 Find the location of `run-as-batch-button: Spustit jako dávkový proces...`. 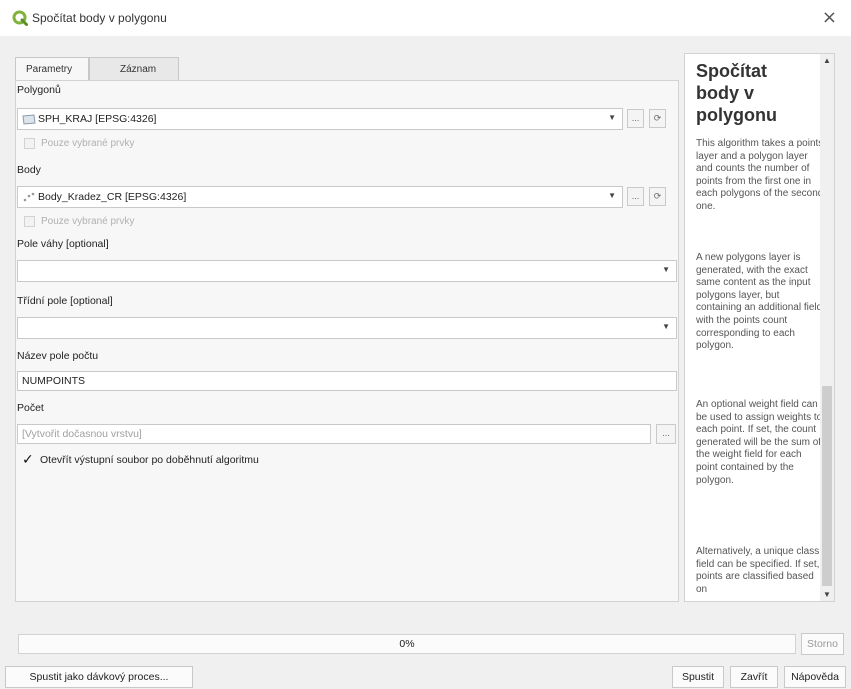

run-as-batch-button: Spustit jako dávkový proces... is located at coordinates (99, 677).